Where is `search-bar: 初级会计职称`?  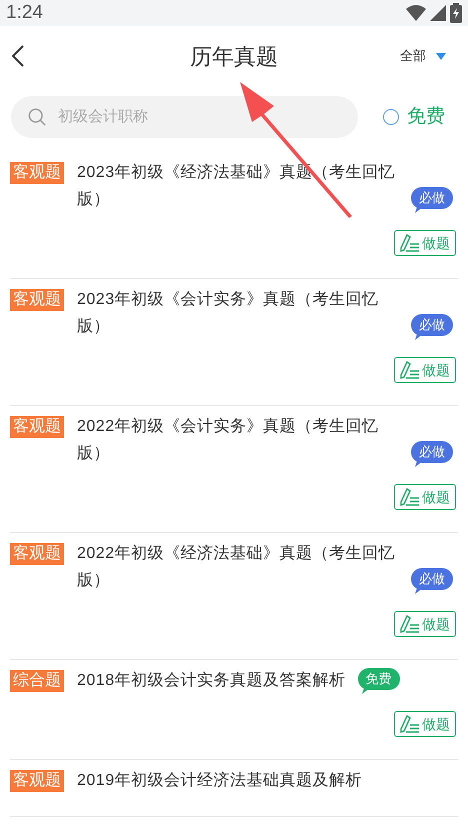 search-bar: 初级会计职称 is located at coordinates (184, 117).